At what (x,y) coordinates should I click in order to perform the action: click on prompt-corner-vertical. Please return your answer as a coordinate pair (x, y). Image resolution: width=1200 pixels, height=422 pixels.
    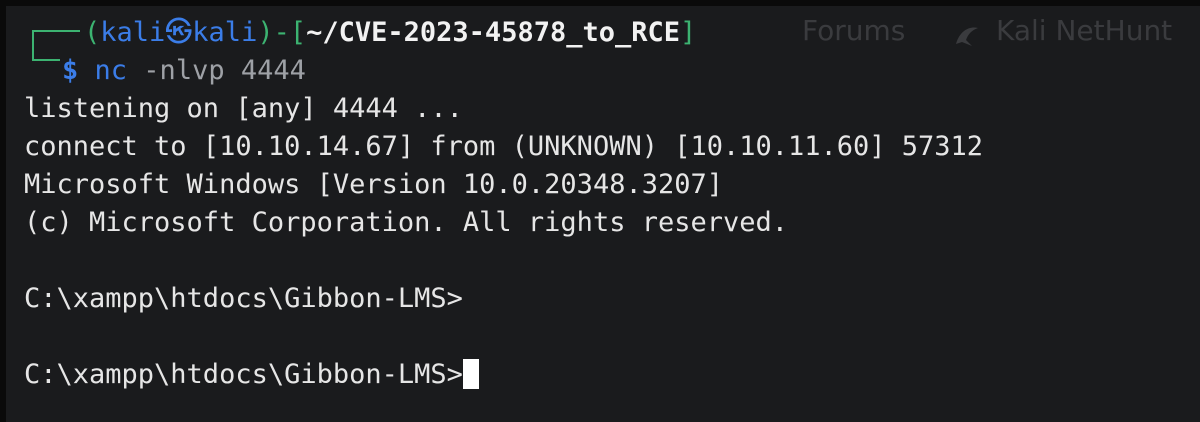
    Looking at the image, I should click on (33, 45).